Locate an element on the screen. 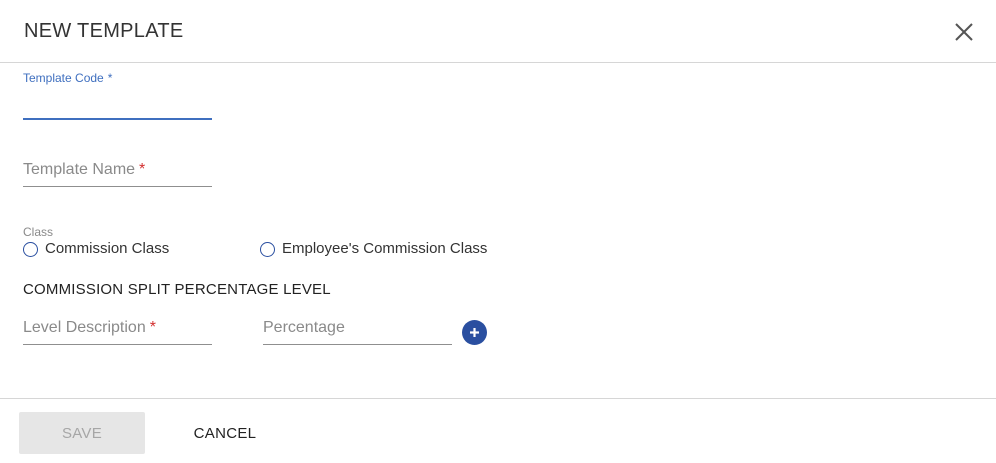 The image size is (996, 463). template-name-label-text: Template Name is located at coordinates (79, 169).